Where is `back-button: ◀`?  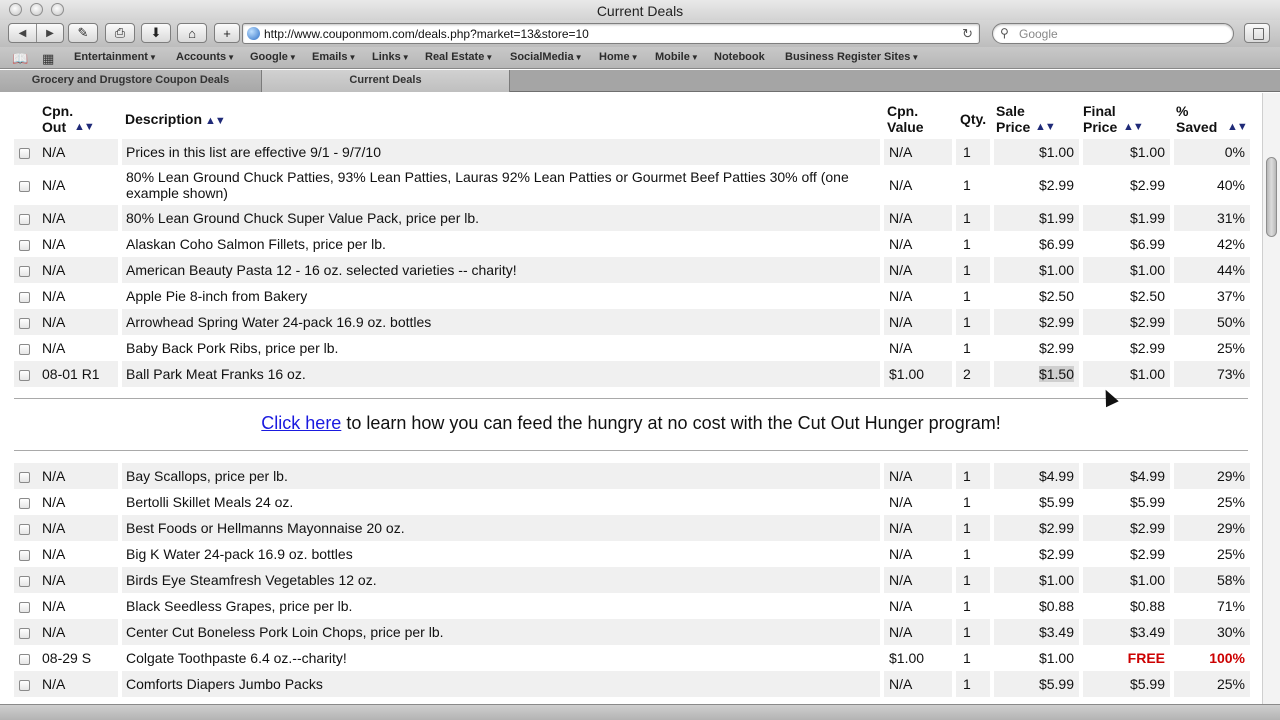
back-button: ◀ is located at coordinates (22, 33).